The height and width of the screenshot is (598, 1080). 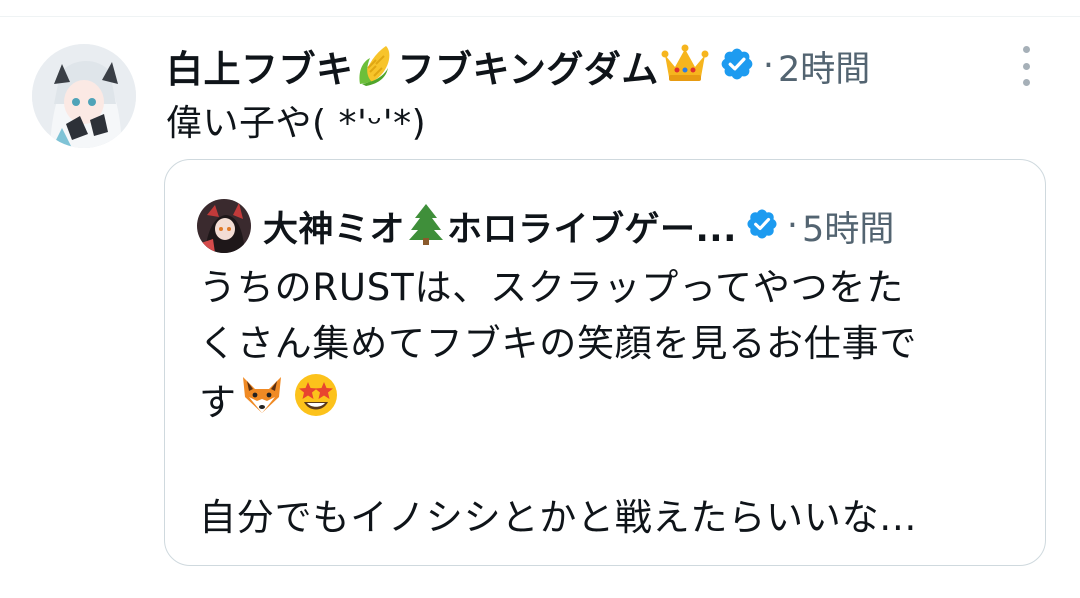 I want to click on tweet-header: 白上フブキ フブキングダム · 2時間, so click(x=616, y=66).